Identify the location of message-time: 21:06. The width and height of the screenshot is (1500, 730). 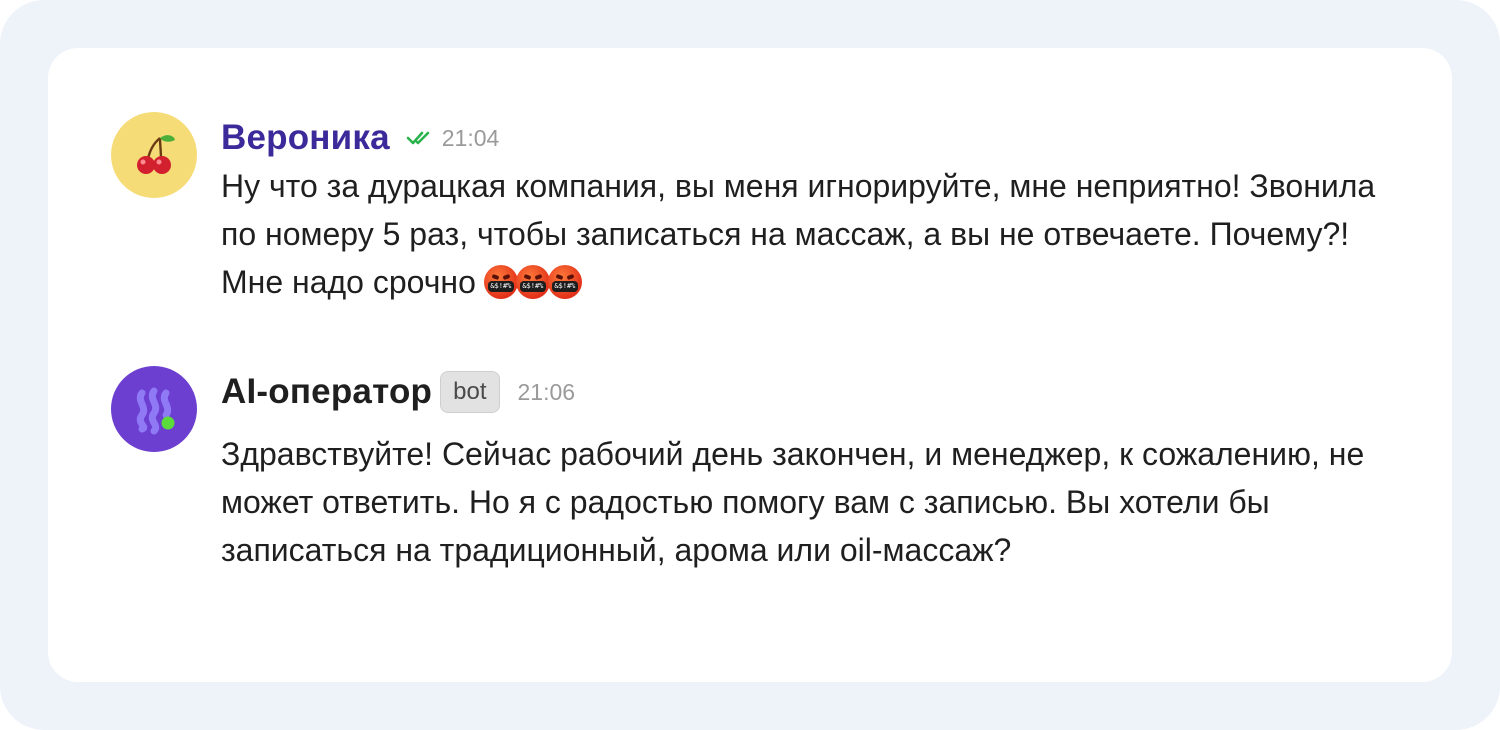
(546, 391).